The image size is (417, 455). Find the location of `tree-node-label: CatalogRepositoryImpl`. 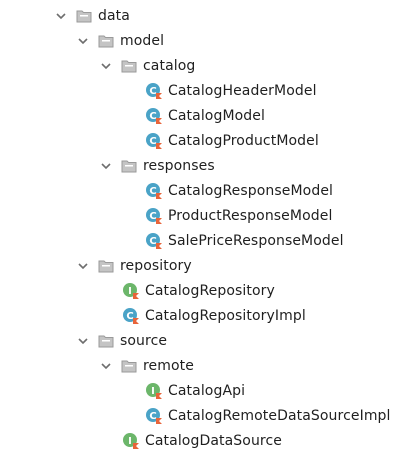

tree-node-label: CatalogRepositoryImpl is located at coordinates (225, 316).